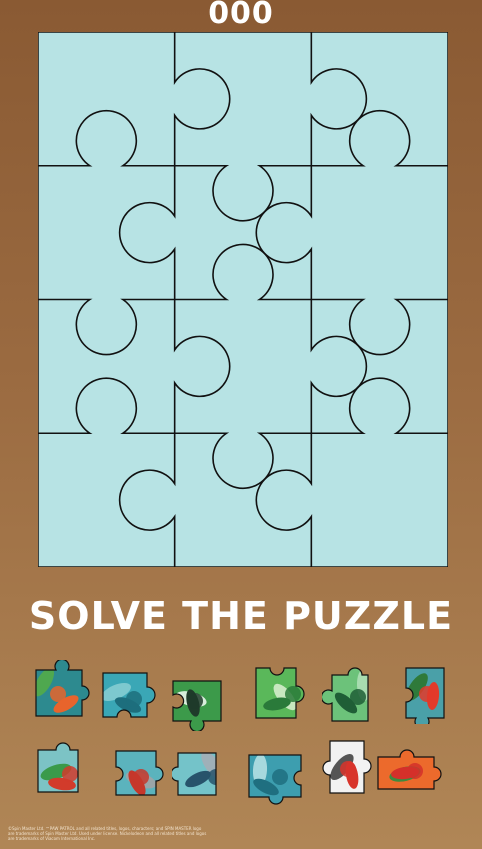 The width and height of the screenshot is (482, 849). I want to click on score-counter: 000, so click(241, 15).